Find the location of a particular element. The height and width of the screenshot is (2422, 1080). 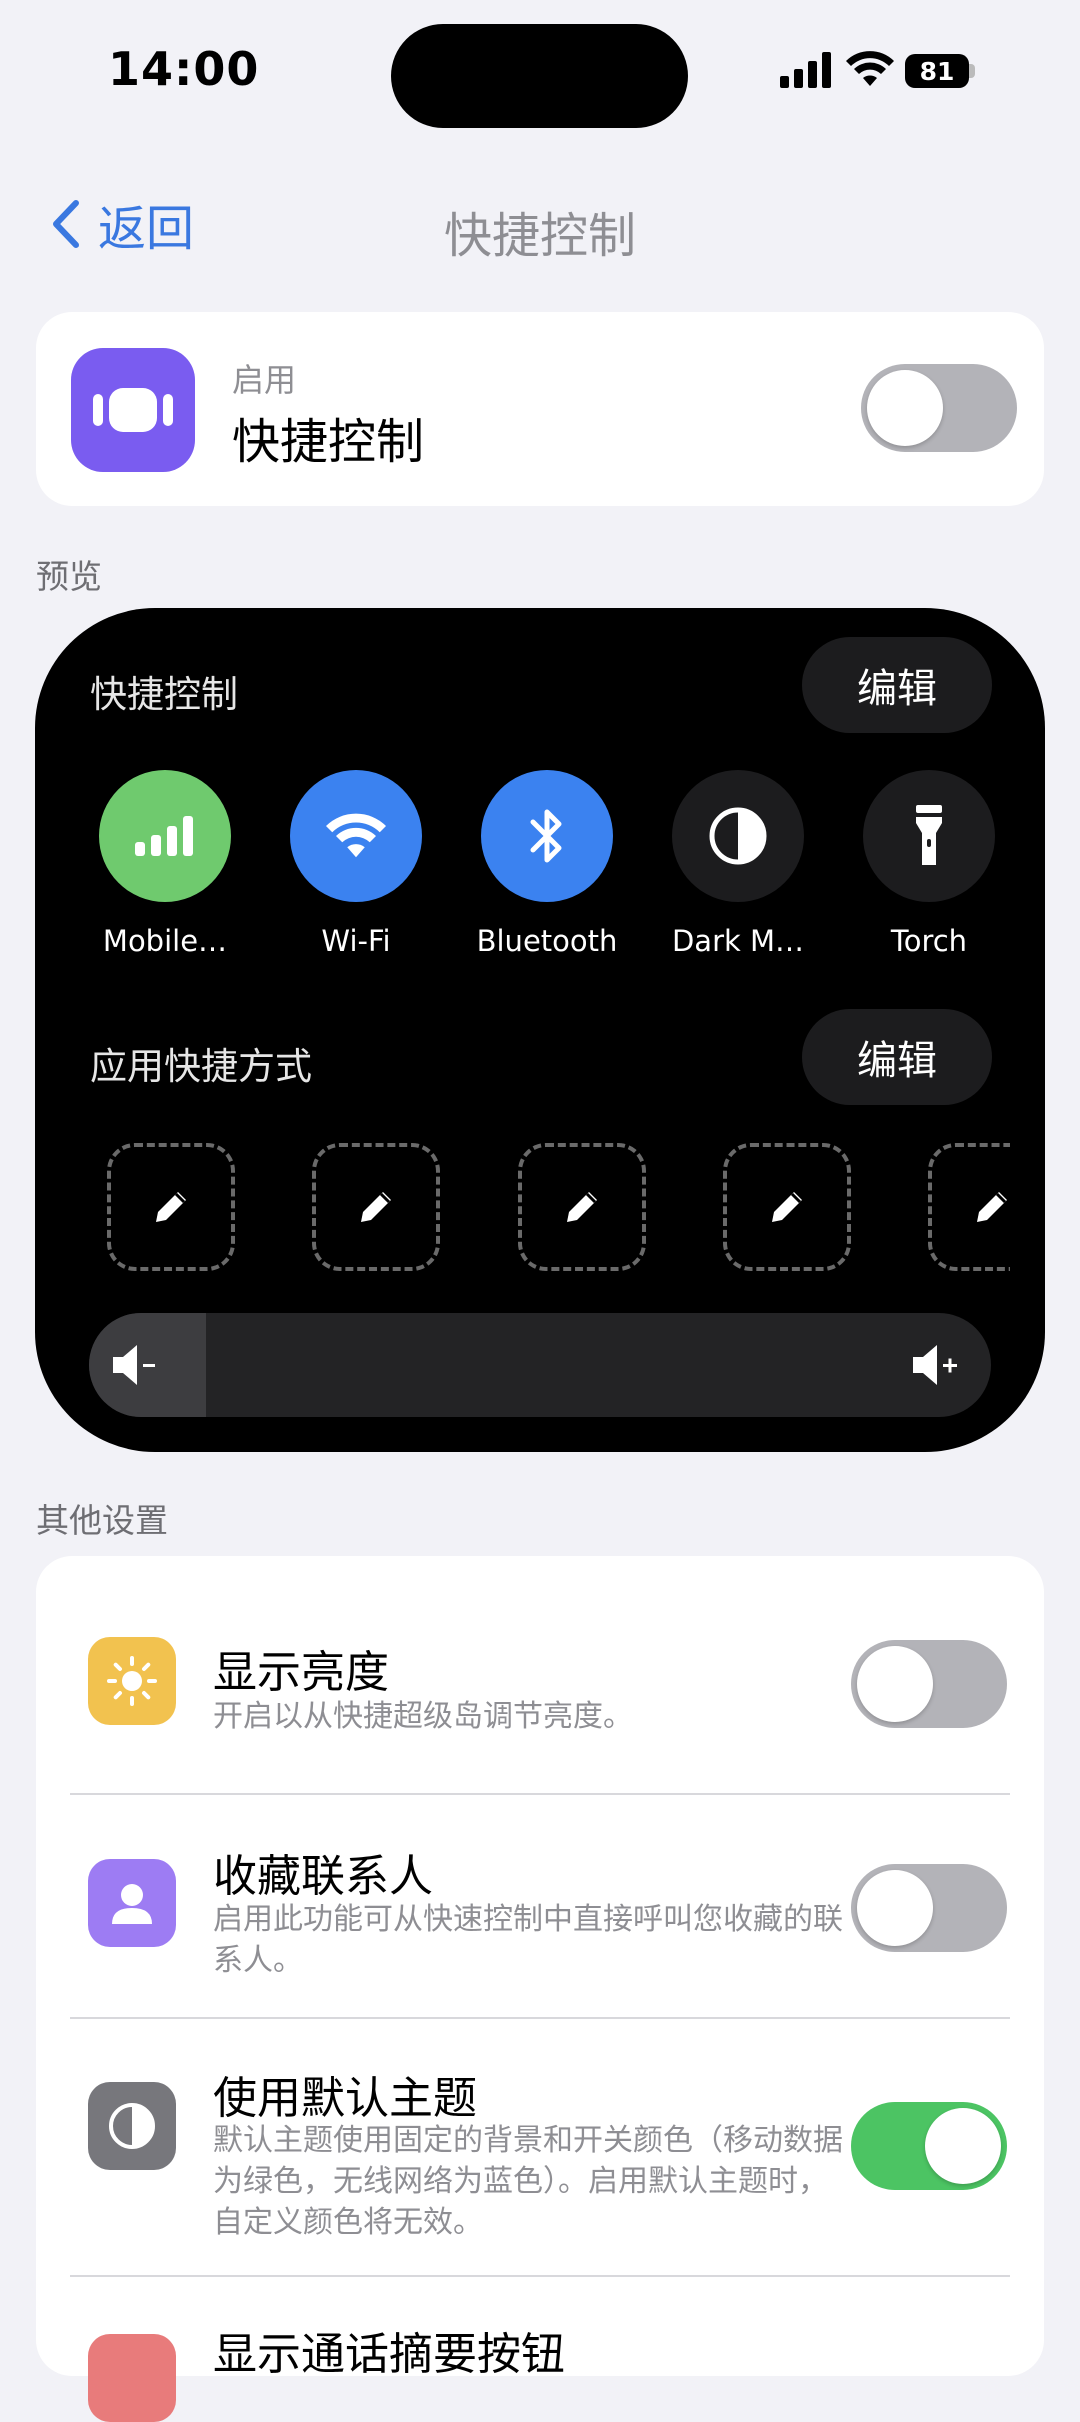

control-label: Torch is located at coordinates (929, 941).